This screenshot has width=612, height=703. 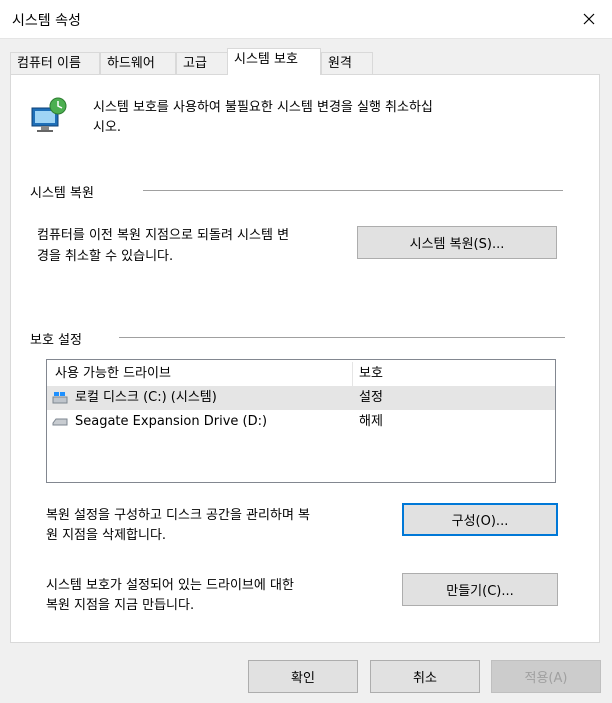 I want to click on tab-system-protection: 시스템 보호, so click(x=274, y=61).